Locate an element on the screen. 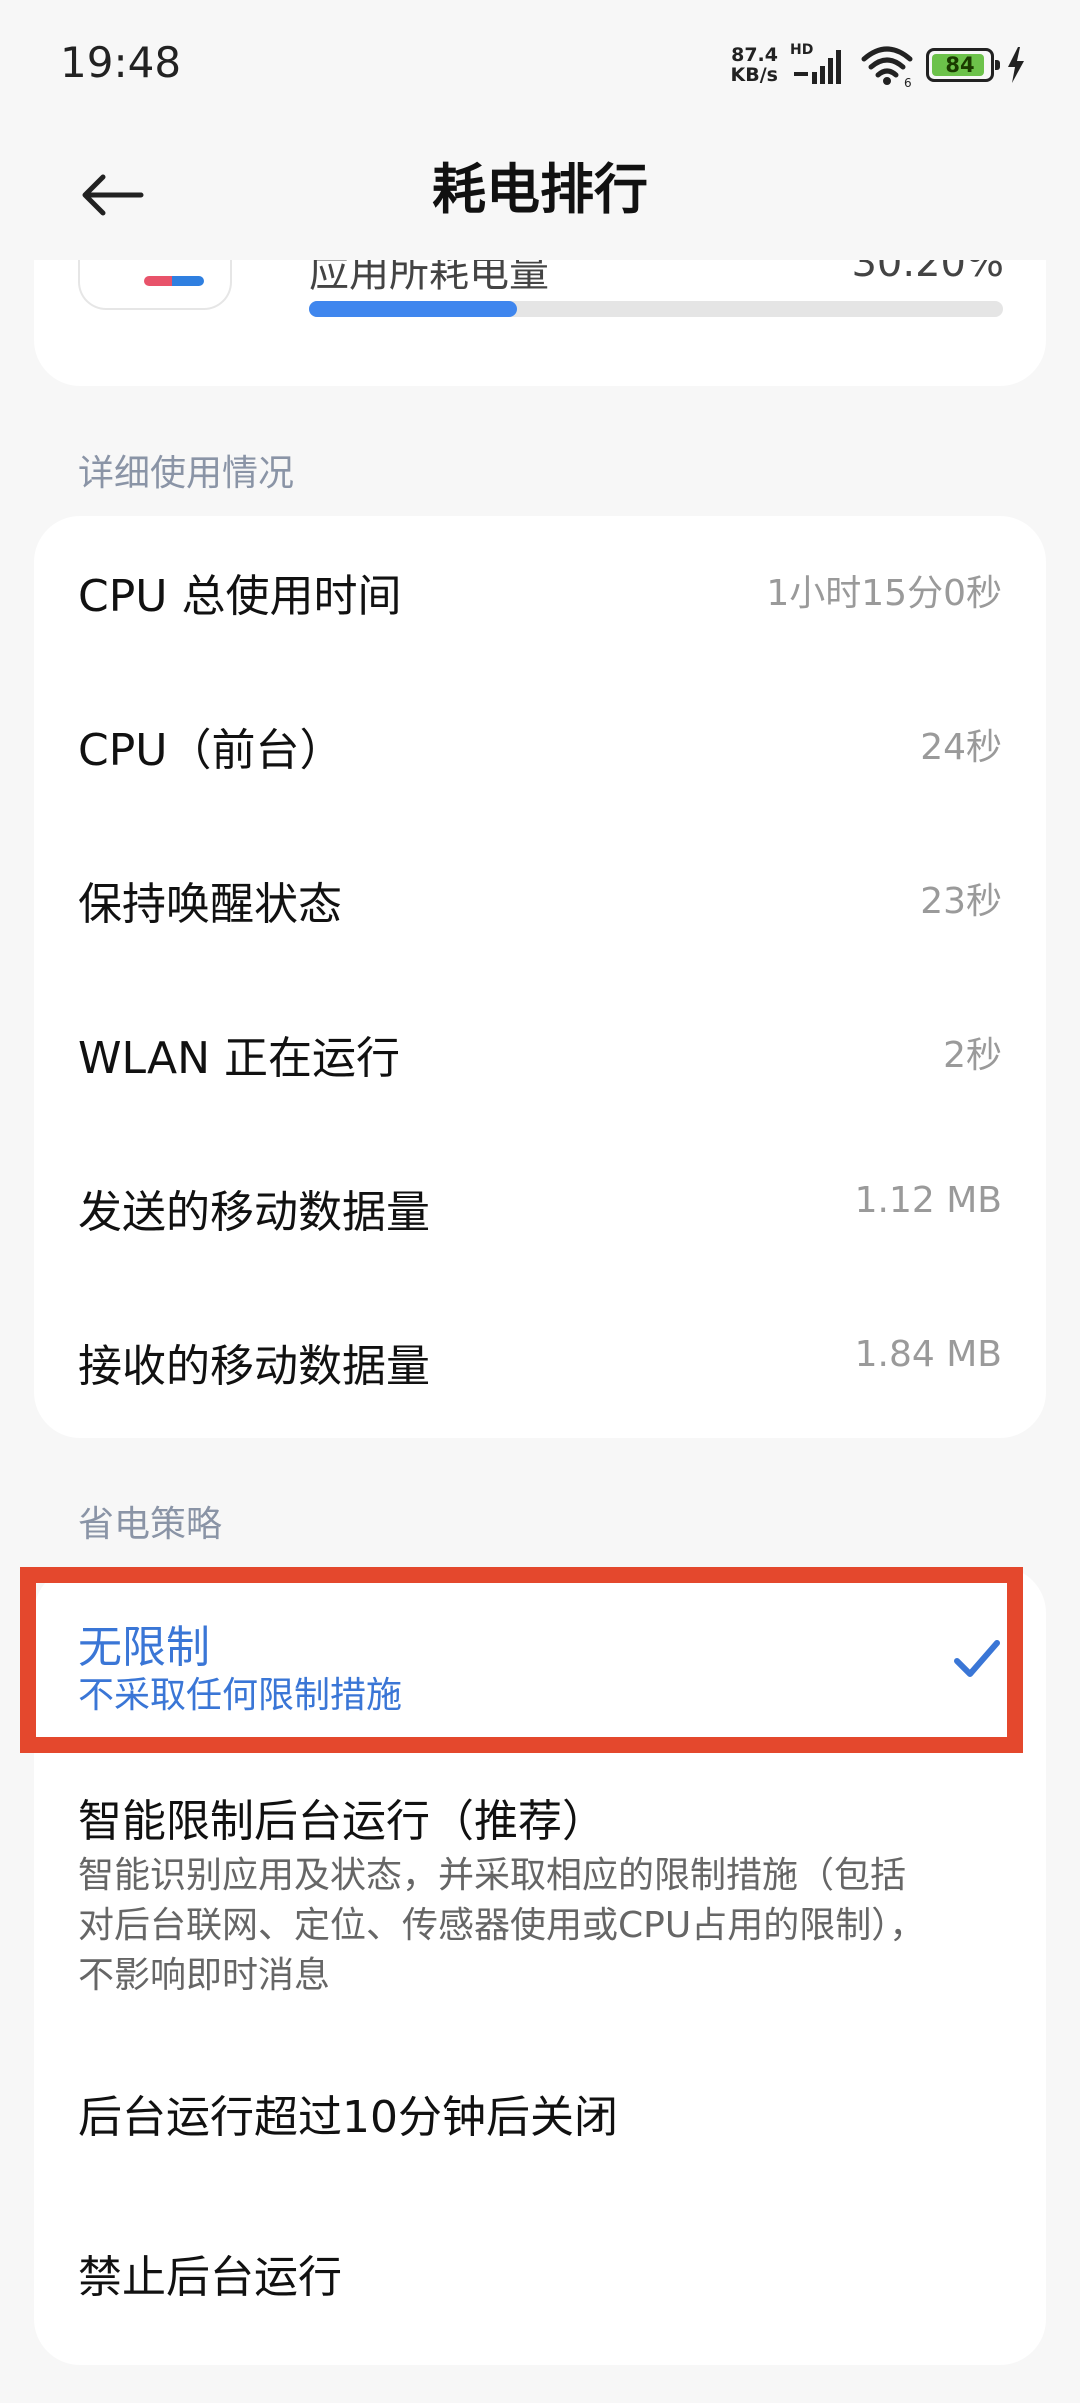  detail-row-data-received: 接收的移动数据量 1.84 MB is located at coordinates (540, 1363).